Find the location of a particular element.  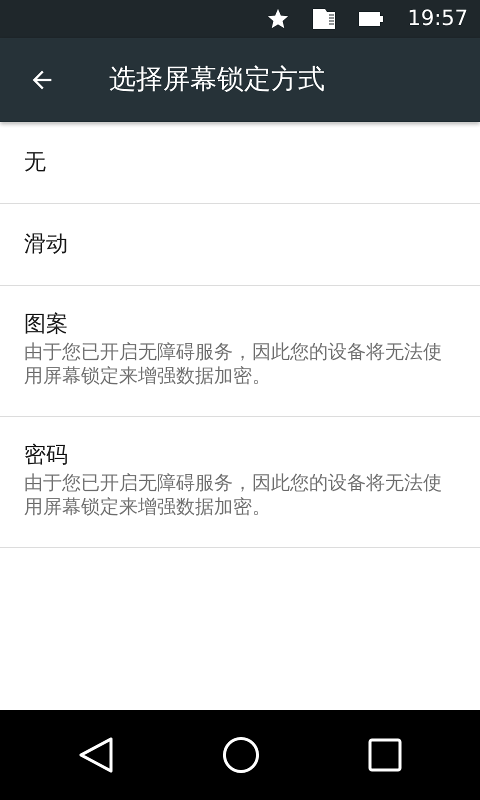

lock-option: 无 is located at coordinates (240, 163).